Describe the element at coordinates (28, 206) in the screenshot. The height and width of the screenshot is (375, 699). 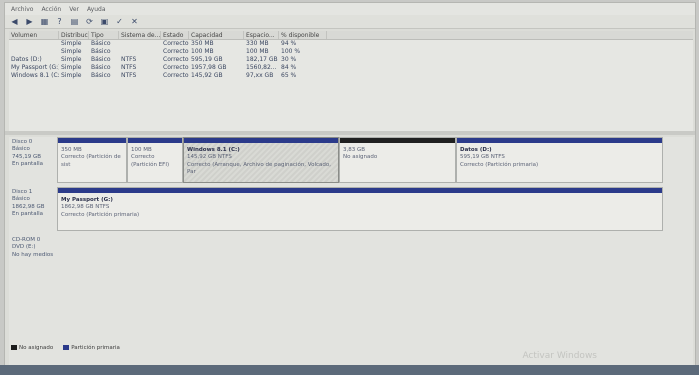
I see `disk-size: 1862,98 GB` at that location.